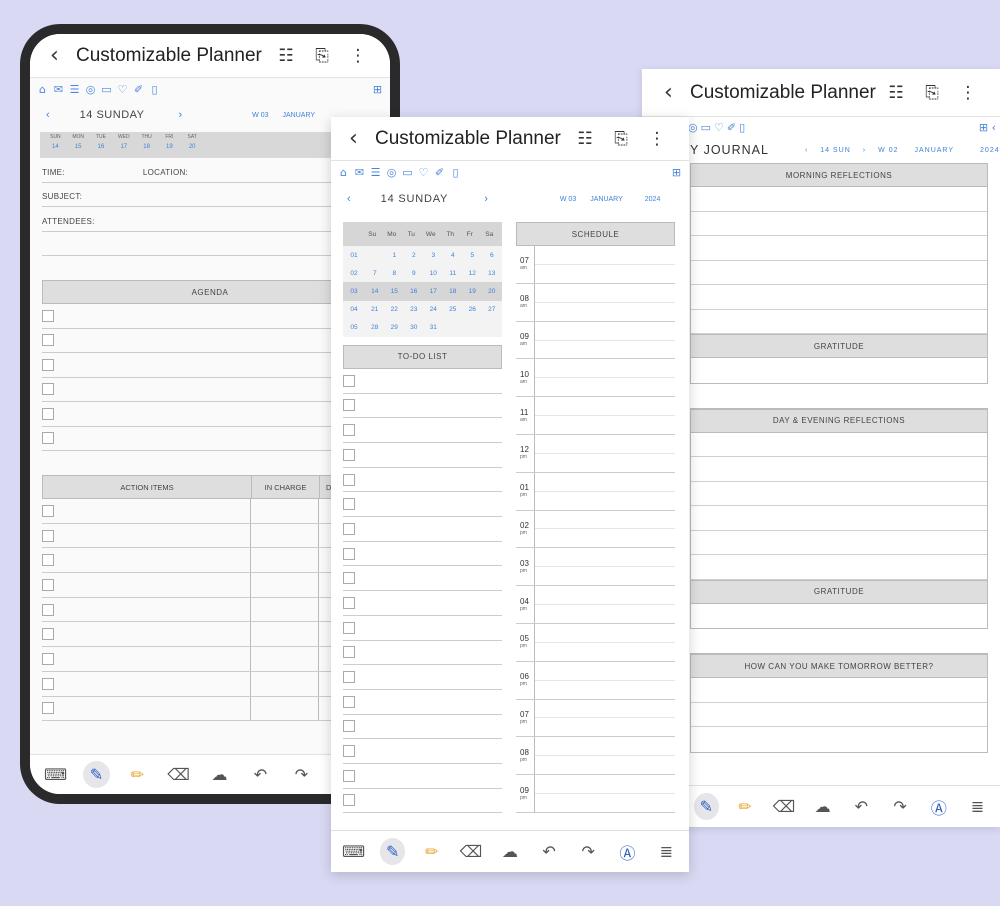 This screenshot has width=1000, height=906. I want to click on calendar-day: 14, so click(375, 291).